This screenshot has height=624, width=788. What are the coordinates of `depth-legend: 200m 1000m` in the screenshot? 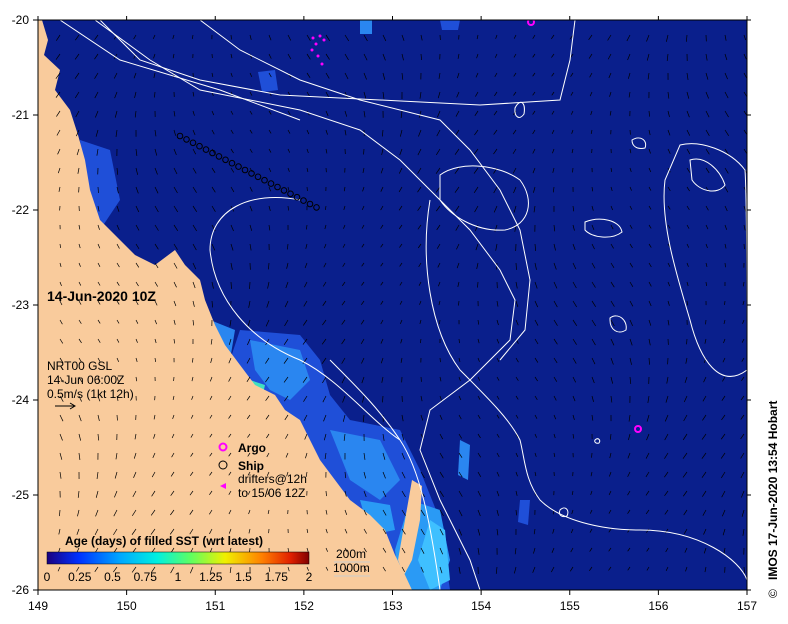 It's located at (351, 562).